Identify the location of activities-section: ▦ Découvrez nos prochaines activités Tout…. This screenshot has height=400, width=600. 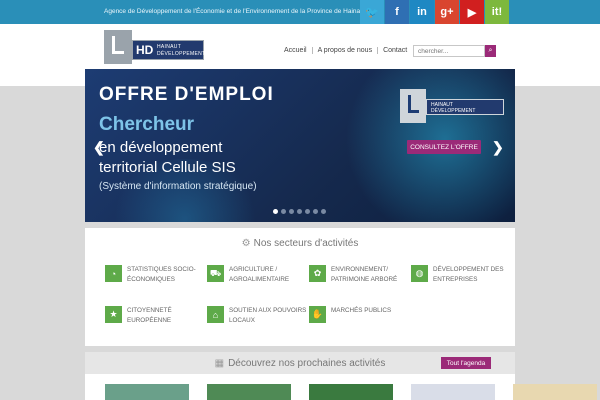
(341, 376).